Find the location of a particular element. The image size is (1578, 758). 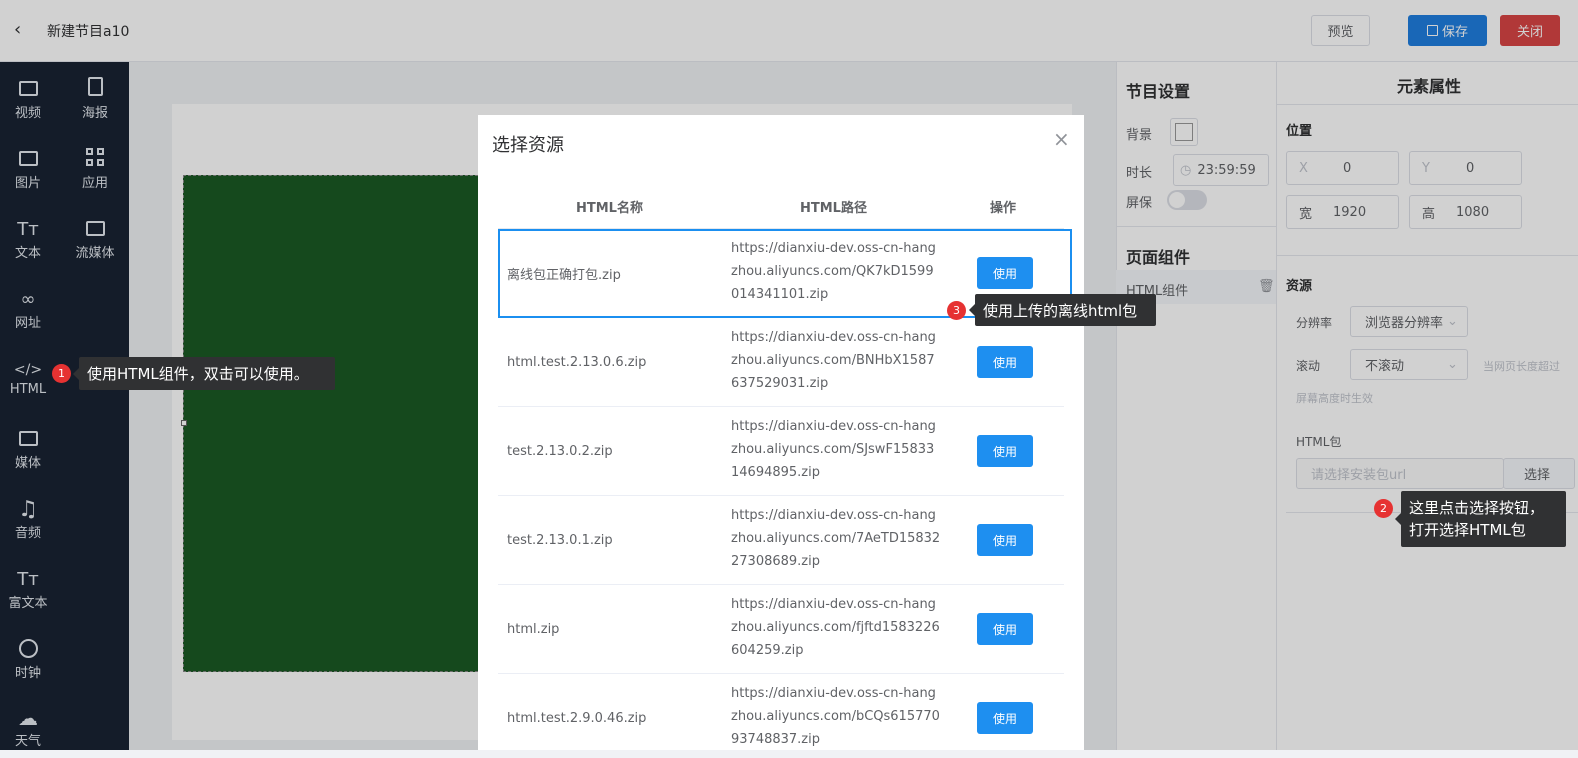

step-badge-2: 2 is located at coordinates (1383, 508).